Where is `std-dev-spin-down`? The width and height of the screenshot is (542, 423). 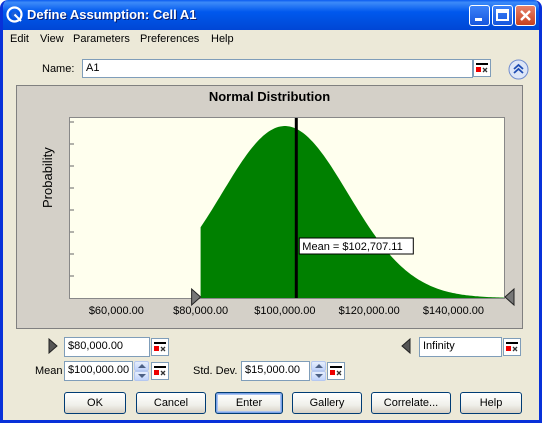 std-dev-spin-down is located at coordinates (318, 376).